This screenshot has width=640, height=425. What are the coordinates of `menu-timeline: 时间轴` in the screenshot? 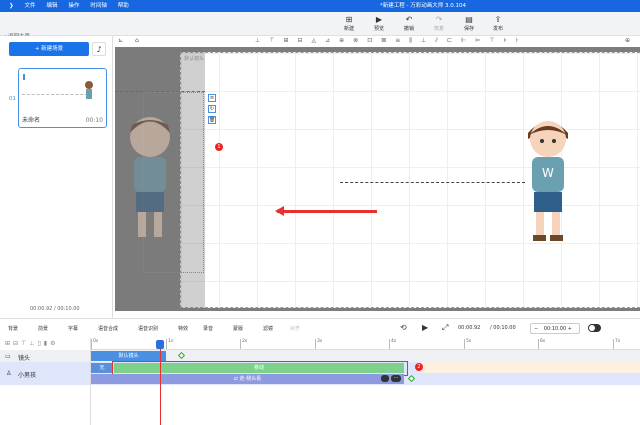 It's located at (98, 6).